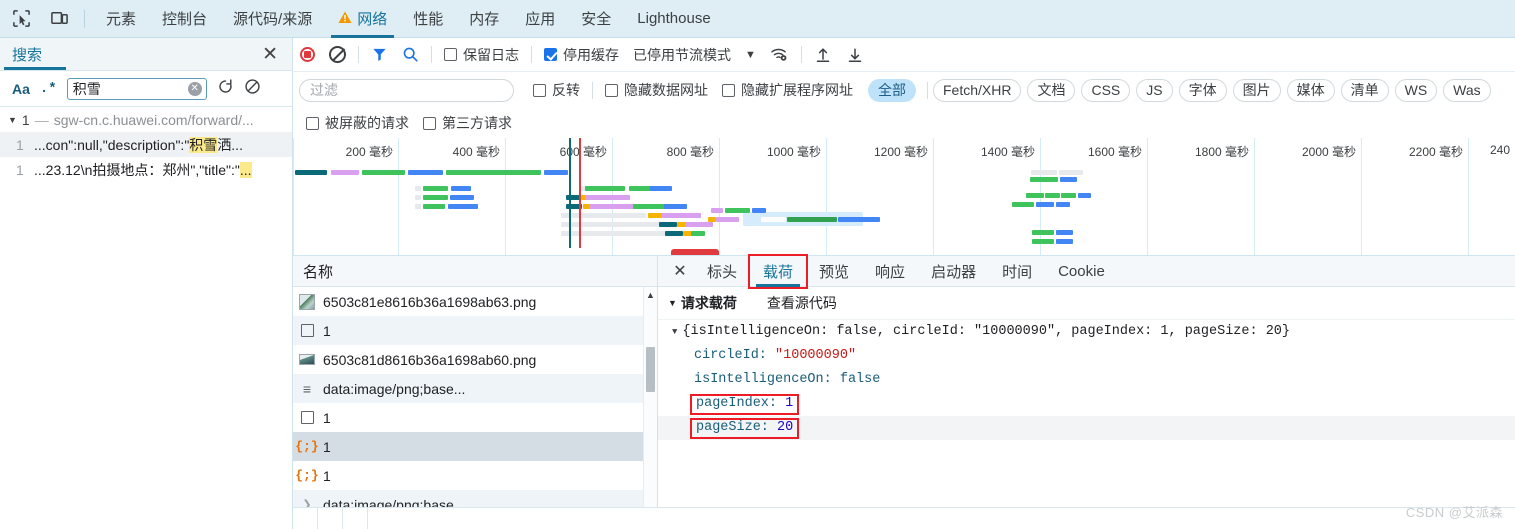 The image size is (1515, 529). Describe the element at coordinates (977, 90) in the screenshot. I see `filter-type-fetch-xhr: Fetch/XHR` at that location.